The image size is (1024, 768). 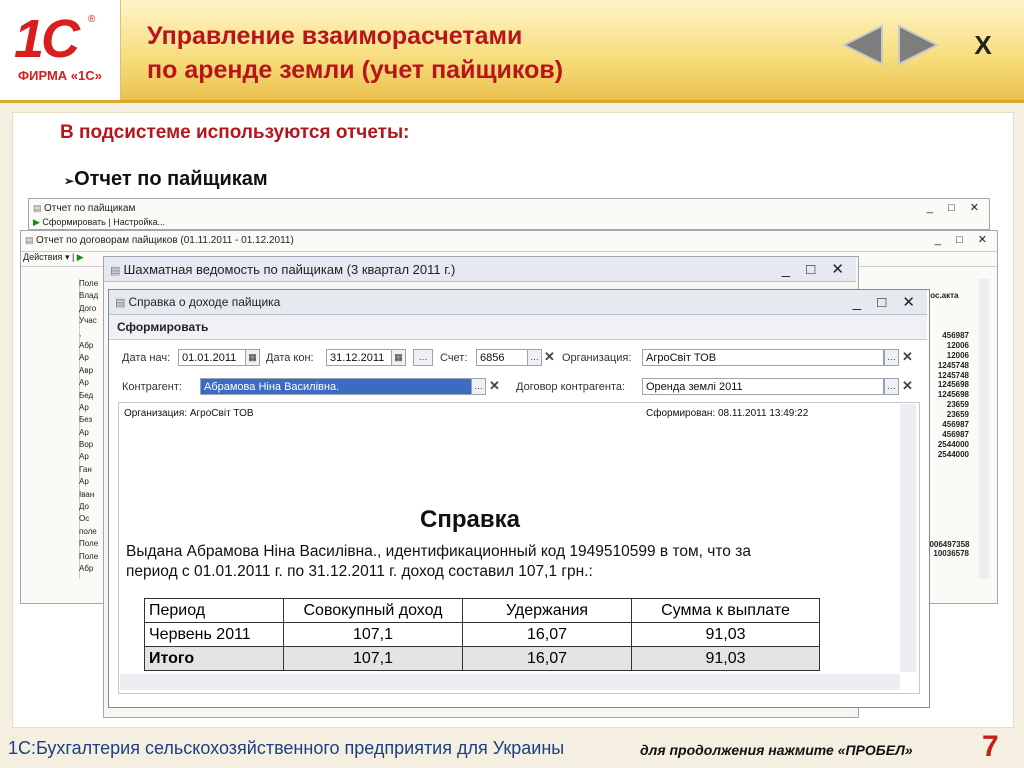 I want to click on next-arrow-icon, so click(x=918, y=45).